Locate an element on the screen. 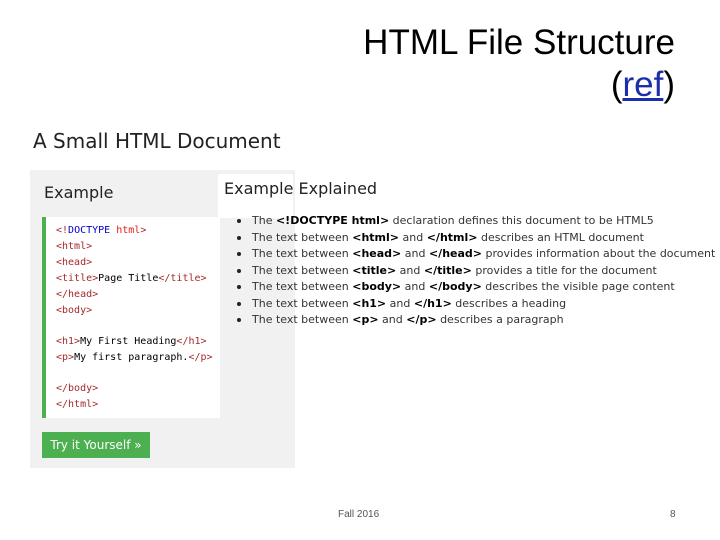  bullet-tag: </title> is located at coordinates (447, 270).